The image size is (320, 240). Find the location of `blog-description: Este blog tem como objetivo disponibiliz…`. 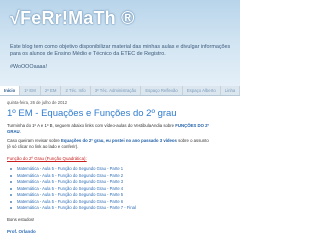

blog-description: Este blog tem como objetivo disponibiliz… is located at coordinates (122, 60).